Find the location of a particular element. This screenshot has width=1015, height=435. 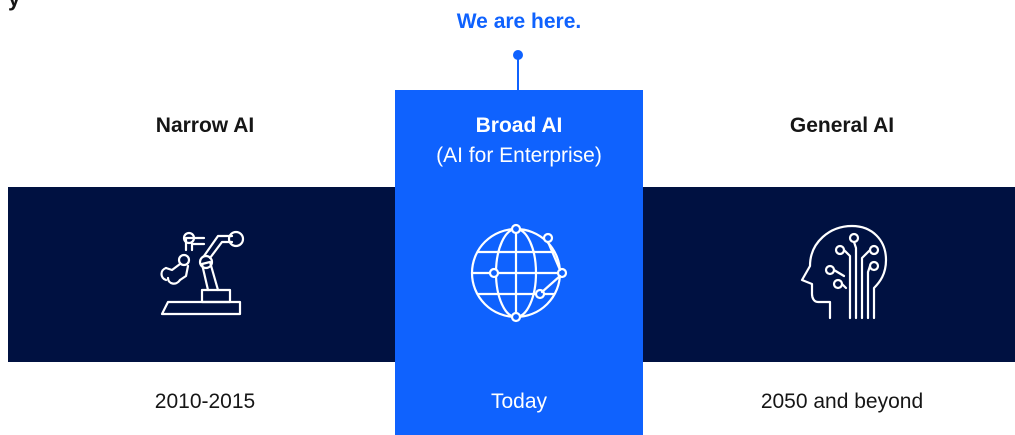

marker-line is located at coordinates (518, 74).